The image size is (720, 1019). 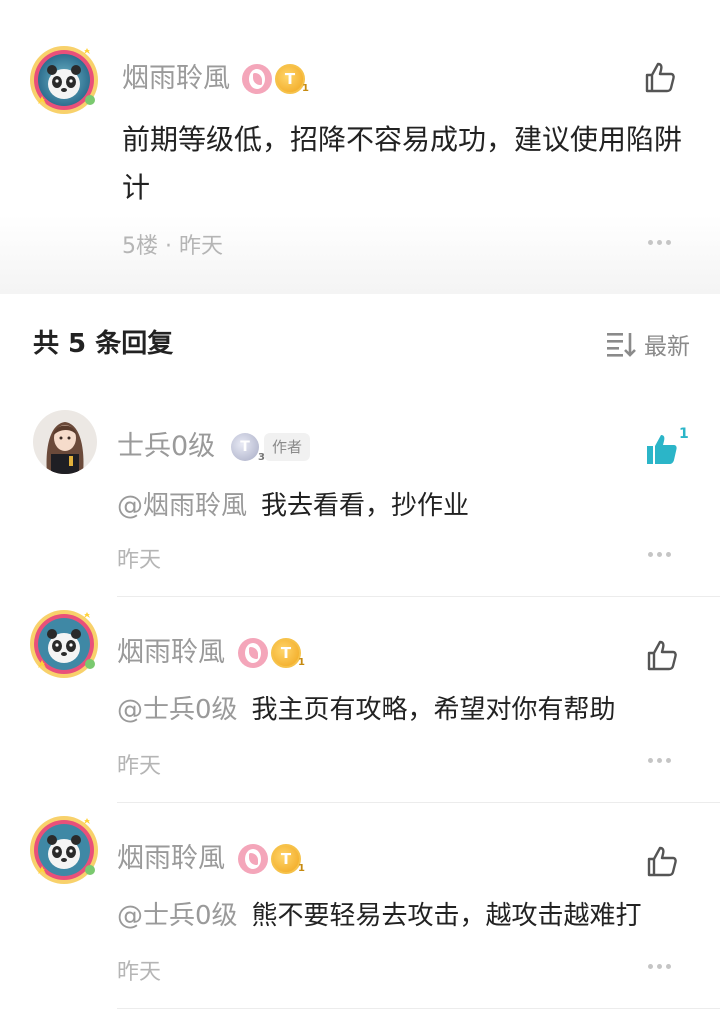 I want to click on thumbs-up-filled-icon, so click(x=662, y=450).